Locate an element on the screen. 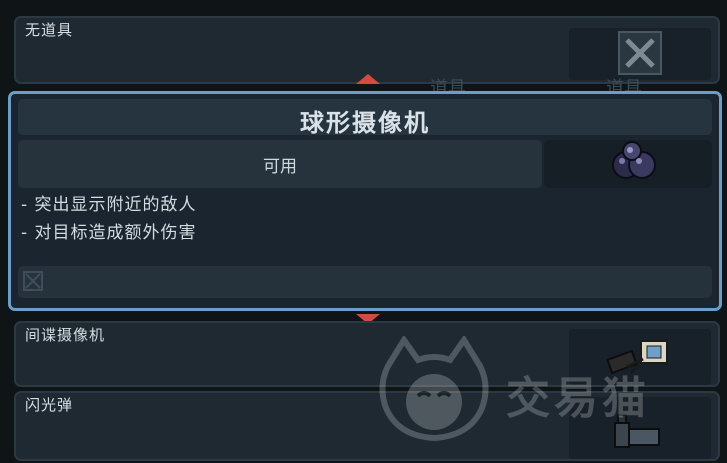 This screenshot has width=727, height=463. item-card-spy-camera: 间谍摄像机 is located at coordinates (367, 354).